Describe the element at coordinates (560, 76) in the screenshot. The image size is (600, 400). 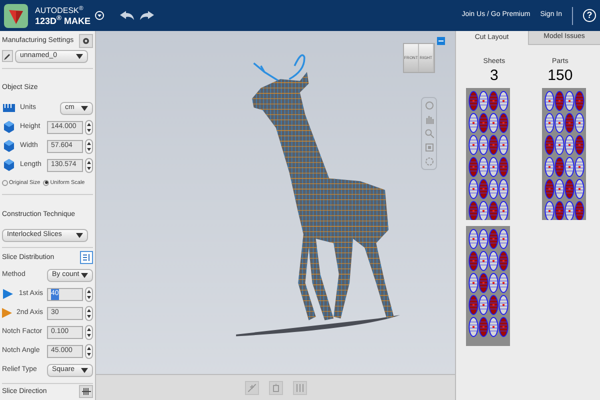
I see `stat-value: 150` at that location.